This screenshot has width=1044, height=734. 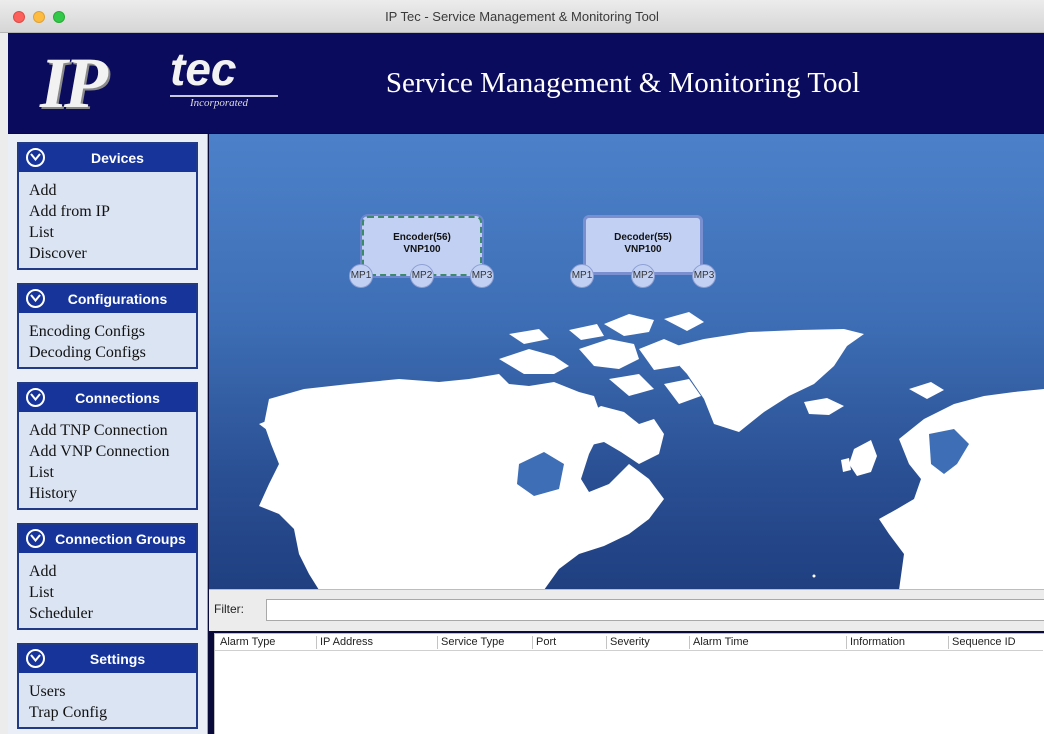 I want to click on app-title: Service Management & Monitoring Tool, so click(x=623, y=83).